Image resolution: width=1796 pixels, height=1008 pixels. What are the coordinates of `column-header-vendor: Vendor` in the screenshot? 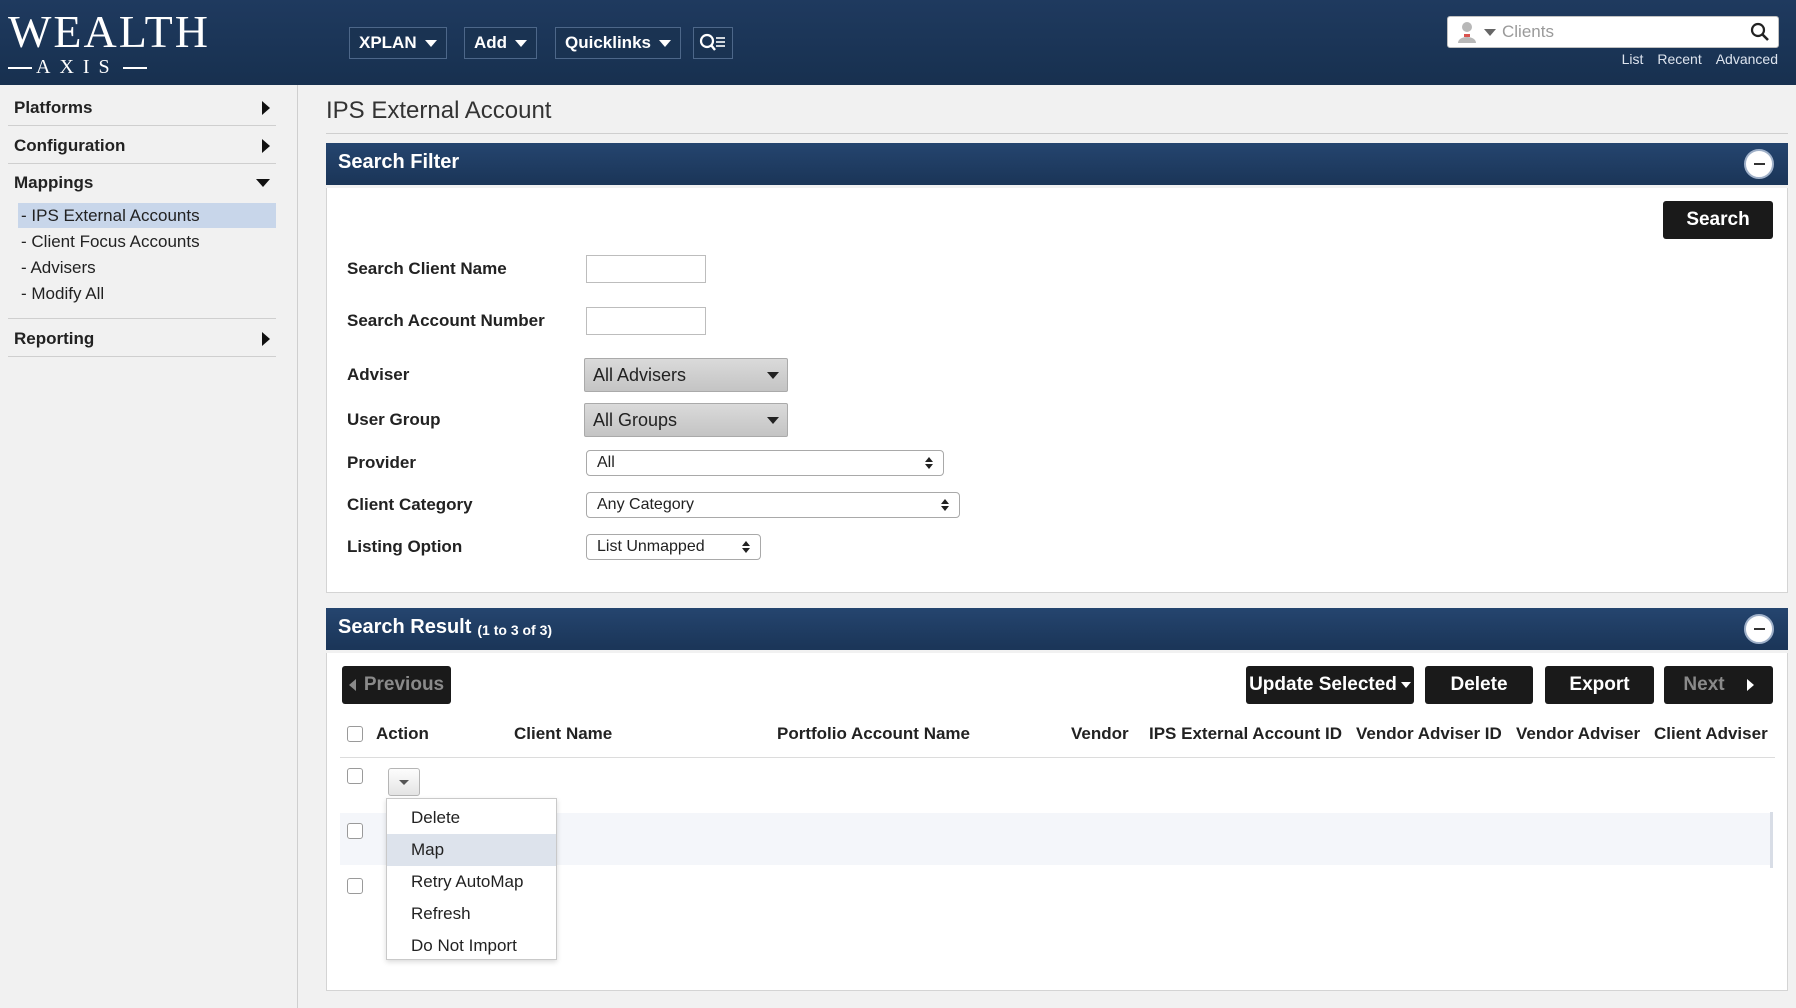 It's located at (1100, 734).